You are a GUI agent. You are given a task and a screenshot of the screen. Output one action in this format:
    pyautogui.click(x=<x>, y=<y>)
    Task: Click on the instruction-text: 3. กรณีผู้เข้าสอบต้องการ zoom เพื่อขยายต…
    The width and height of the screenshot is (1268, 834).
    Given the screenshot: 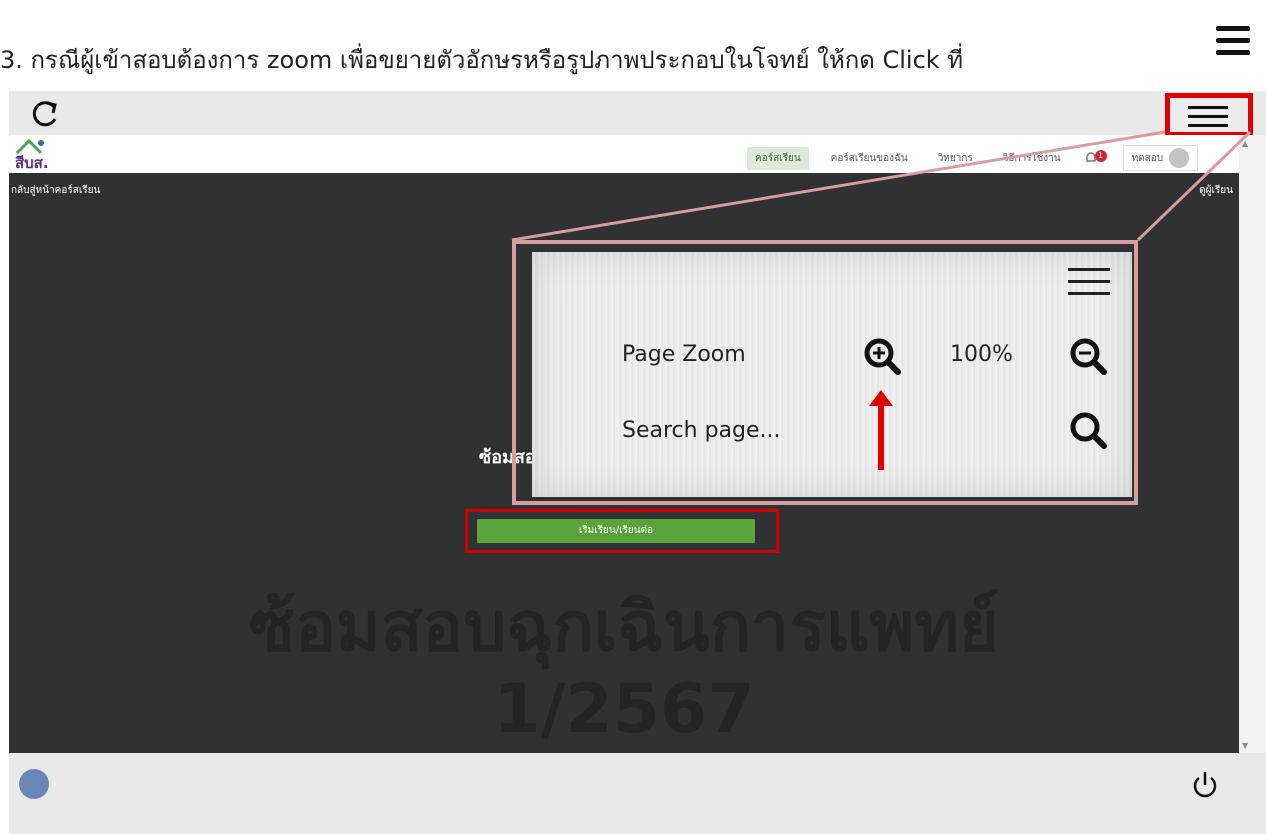 What is the action you would take?
    pyautogui.click(x=482, y=60)
    